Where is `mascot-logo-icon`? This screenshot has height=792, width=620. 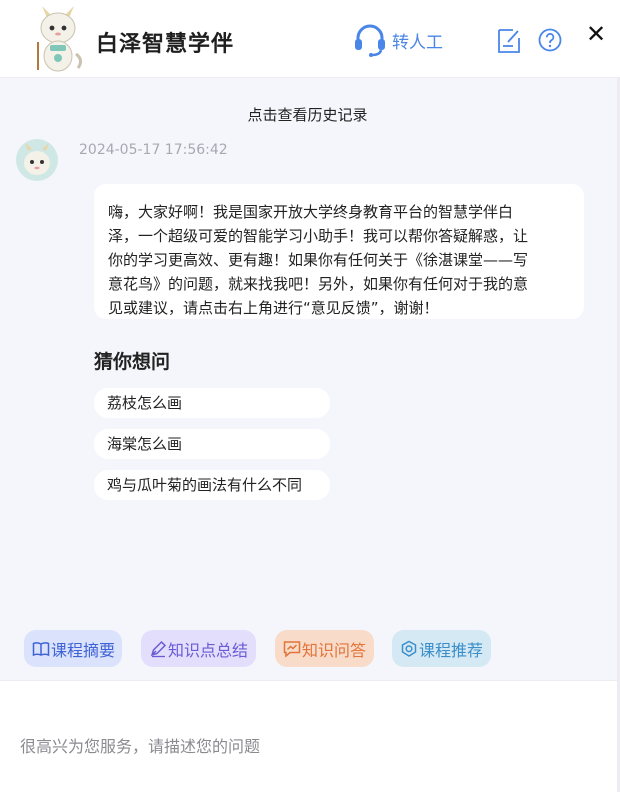
mascot-logo-icon is located at coordinates (60, 39).